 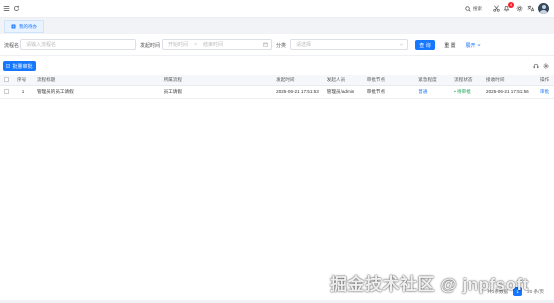 I want to click on scissors-icon, so click(x=496, y=8).